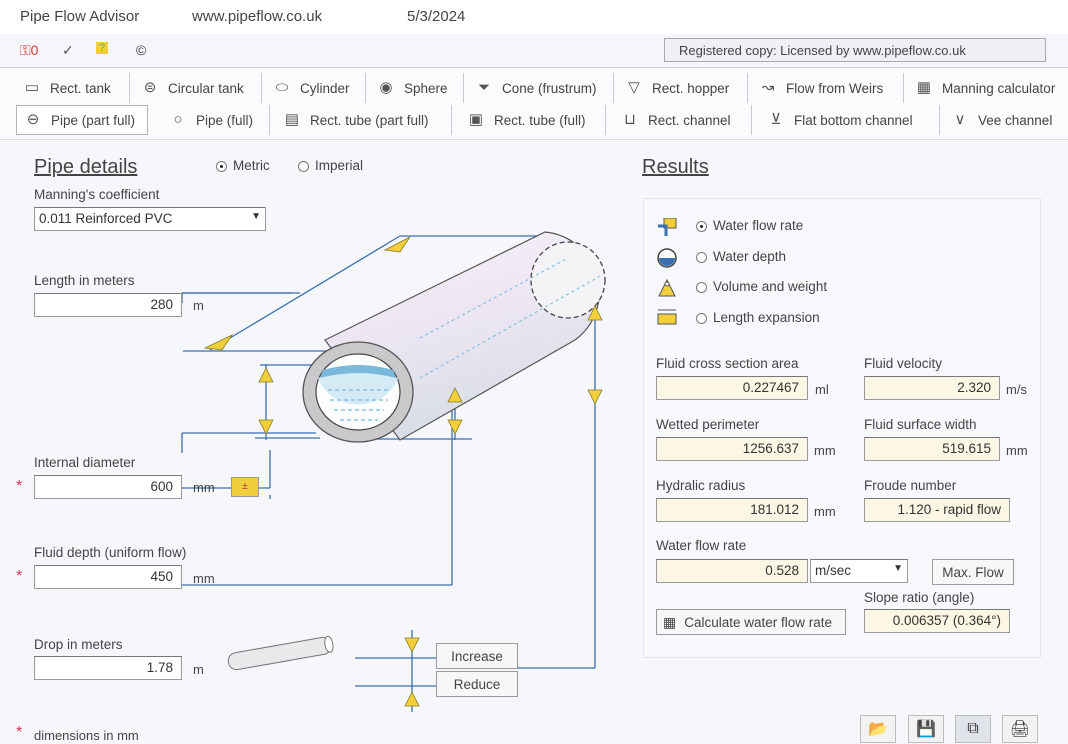 Image resolution: width=1068 pixels, height=744 pixels. What do you see at coordinates (701, 485) in the screenshot?
I see `hydraulic-label: Hydralic radius` at bounding box center [701, 485].